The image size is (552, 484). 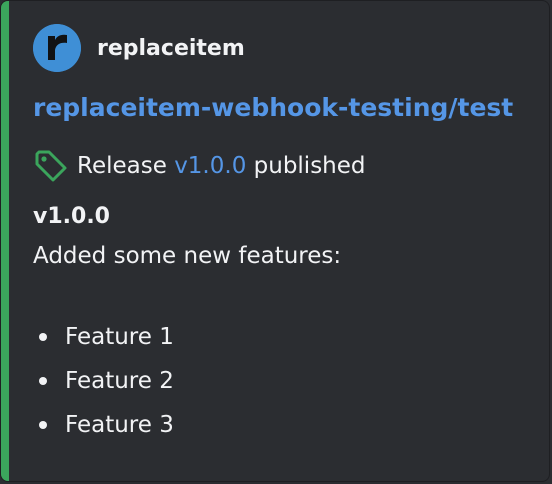 I want to click on release-suffix: published, so click(x=309, y=166).